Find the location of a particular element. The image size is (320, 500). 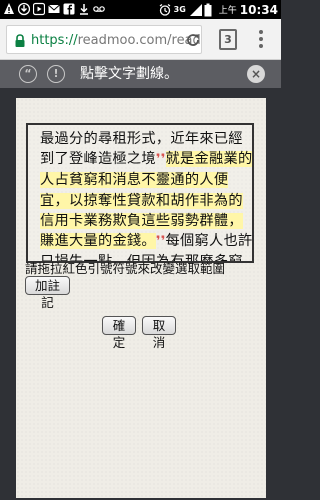

url-text: https://readmoo.com/read is located at coordinates (116, 39).